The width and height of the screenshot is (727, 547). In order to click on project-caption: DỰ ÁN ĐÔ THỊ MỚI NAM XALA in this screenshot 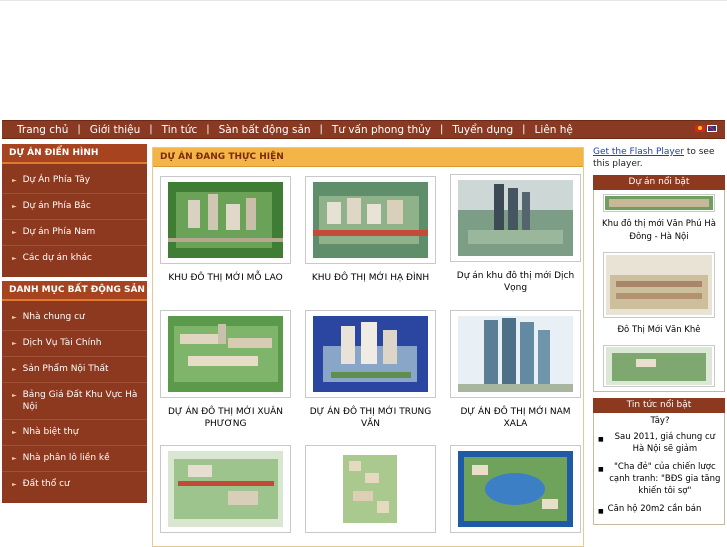, I will do `click(515, 418)`.